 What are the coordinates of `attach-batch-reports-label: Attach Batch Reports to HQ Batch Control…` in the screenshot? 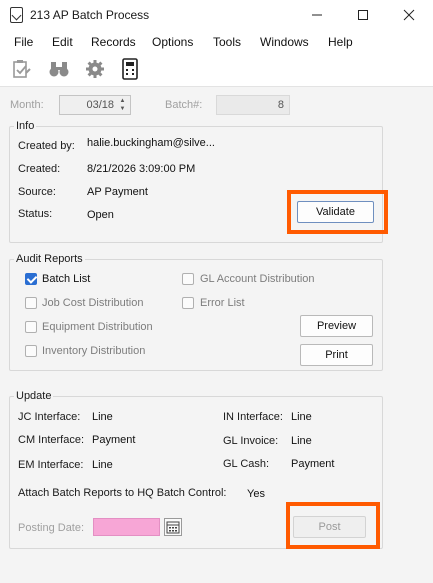 It's located at (122, 493).